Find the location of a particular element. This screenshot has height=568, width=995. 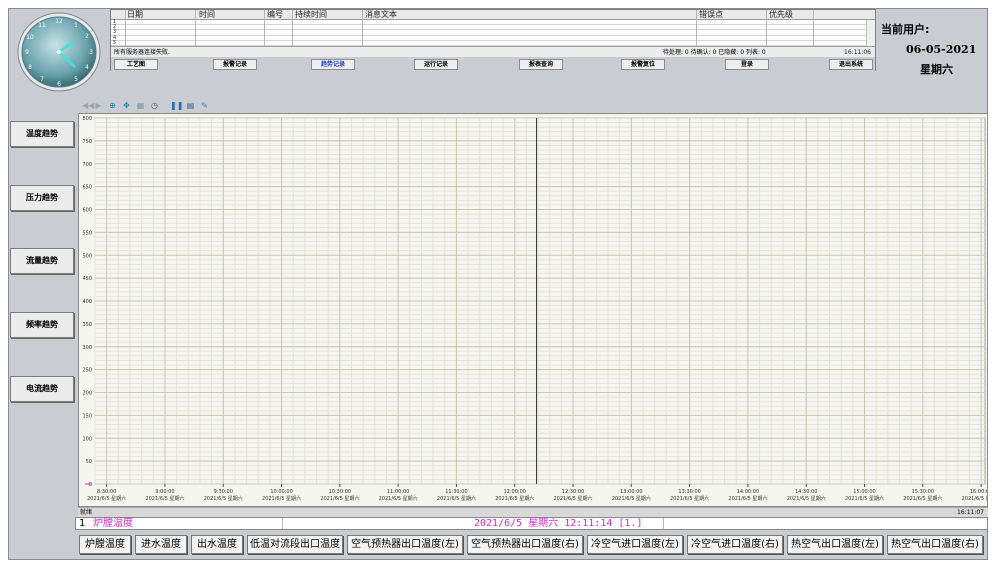

print-icon: ▤ is located at coordinates (190, 105).